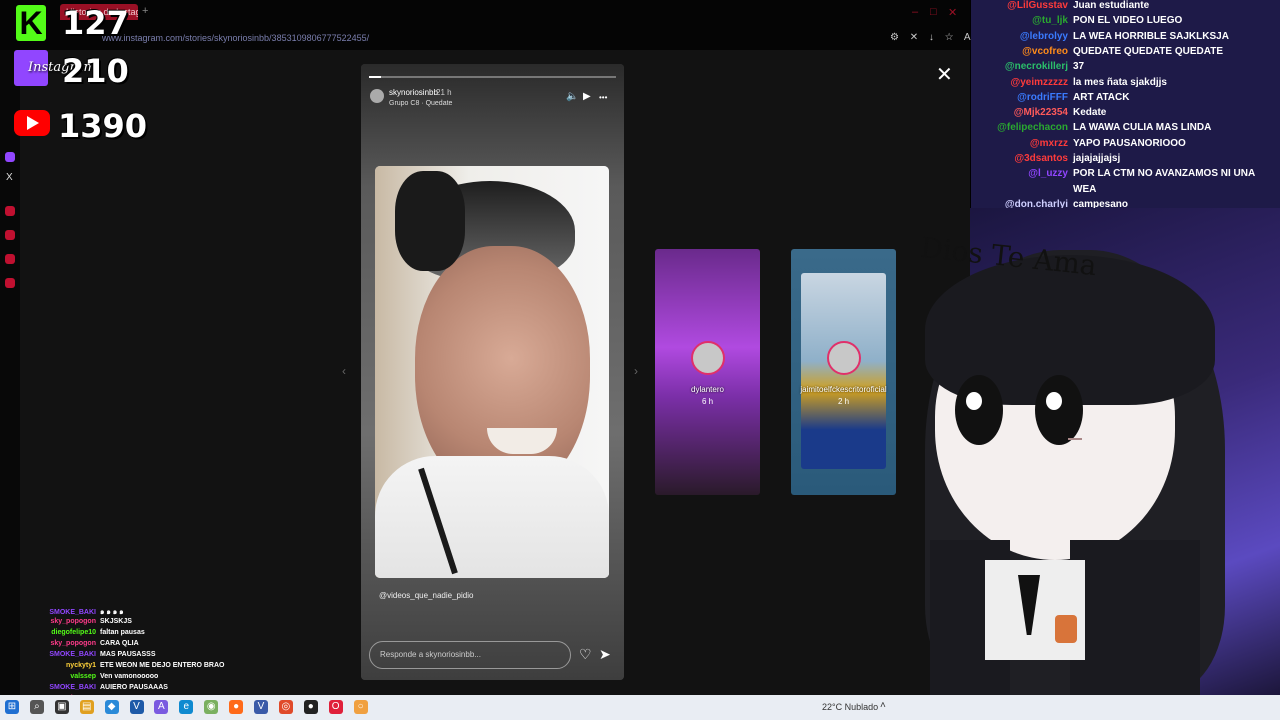 The height and width of the screenshot is (720, 1280). What do you see at coordinates (1022, 66) in the screenshot?
I see `chat-username: @necrokillerj` at bounding box center [1022, 66].